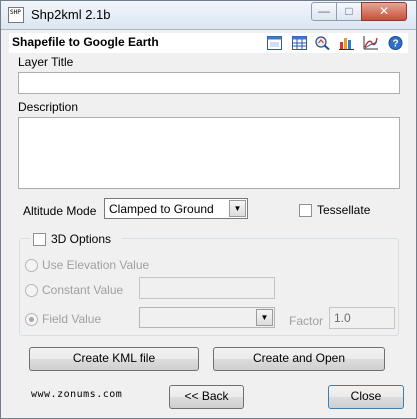 This screenshot has width=417, height=419. I want to click on bar-chart-icon, so click(346, 43).